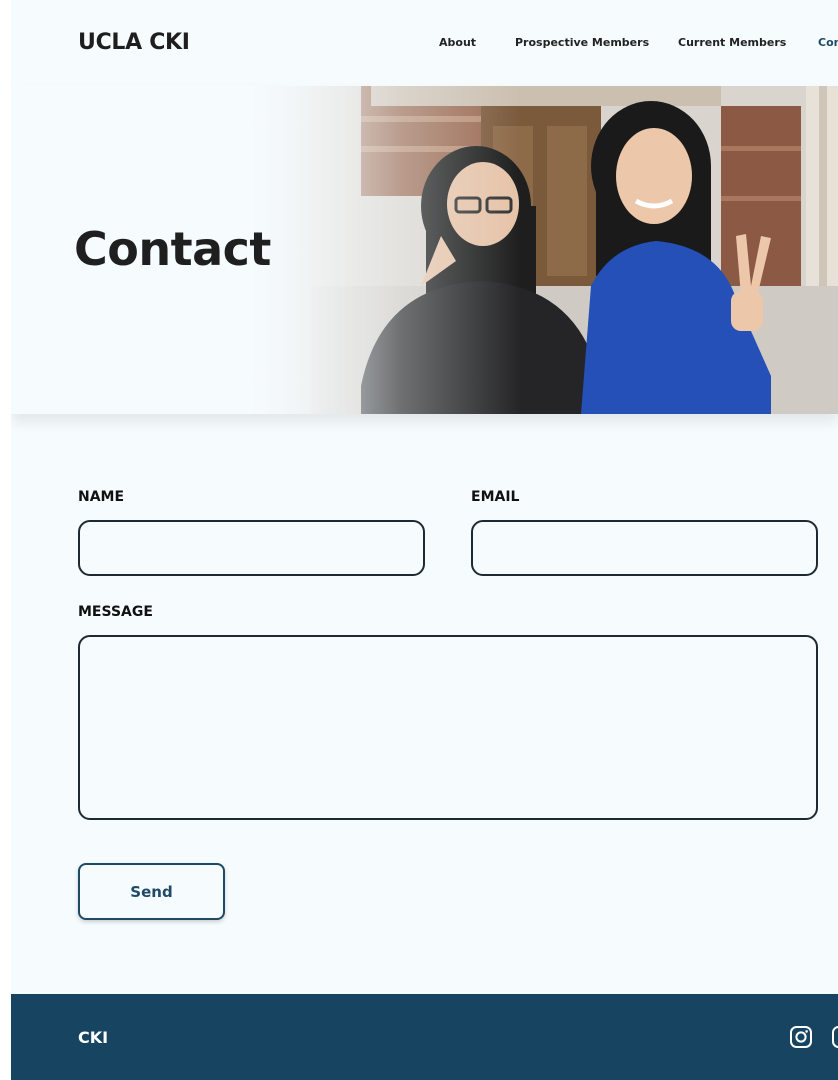 The image size is (838, 1080). What do you see at coordinates (424, 1037) in the screenshot?
I see `site-footer: CKI` at bounding box center [424, 1037].